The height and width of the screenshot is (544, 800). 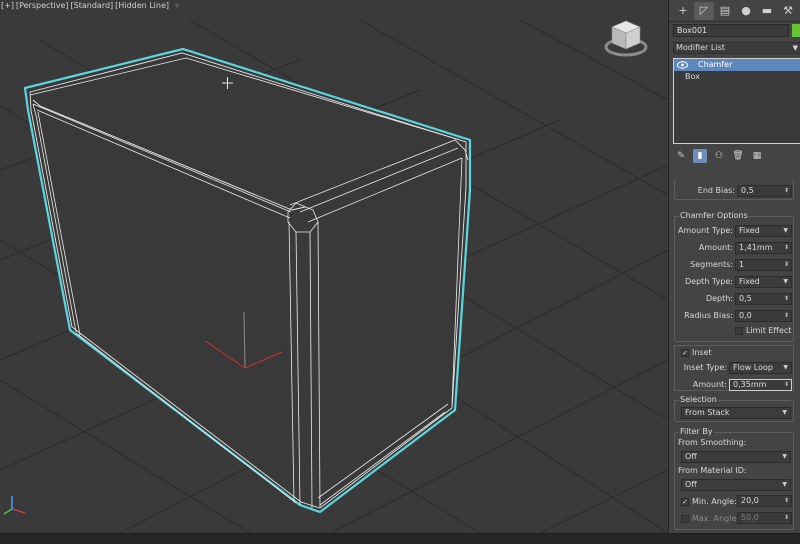 I want to click on amount-spinner: 1,41mm ⬍, so click(x=763, y=247).